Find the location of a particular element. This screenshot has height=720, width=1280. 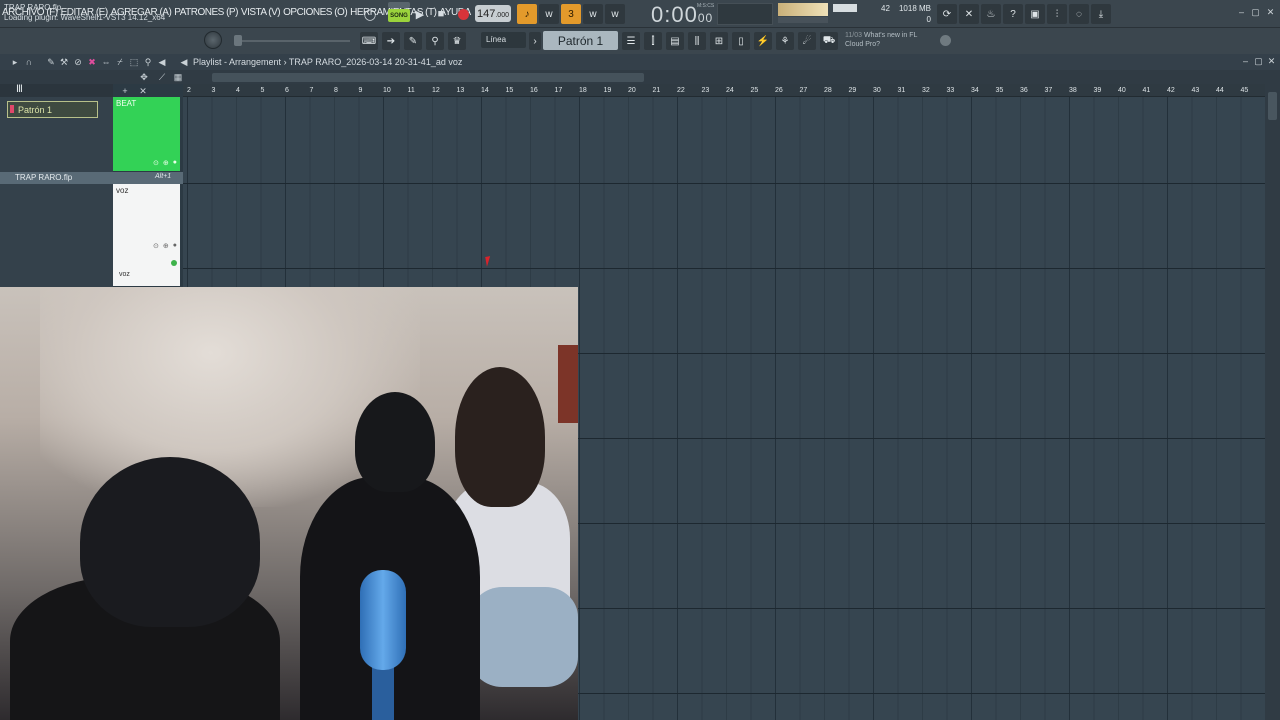

magnet-icon: ∩ is located at coordinates (29, 62).